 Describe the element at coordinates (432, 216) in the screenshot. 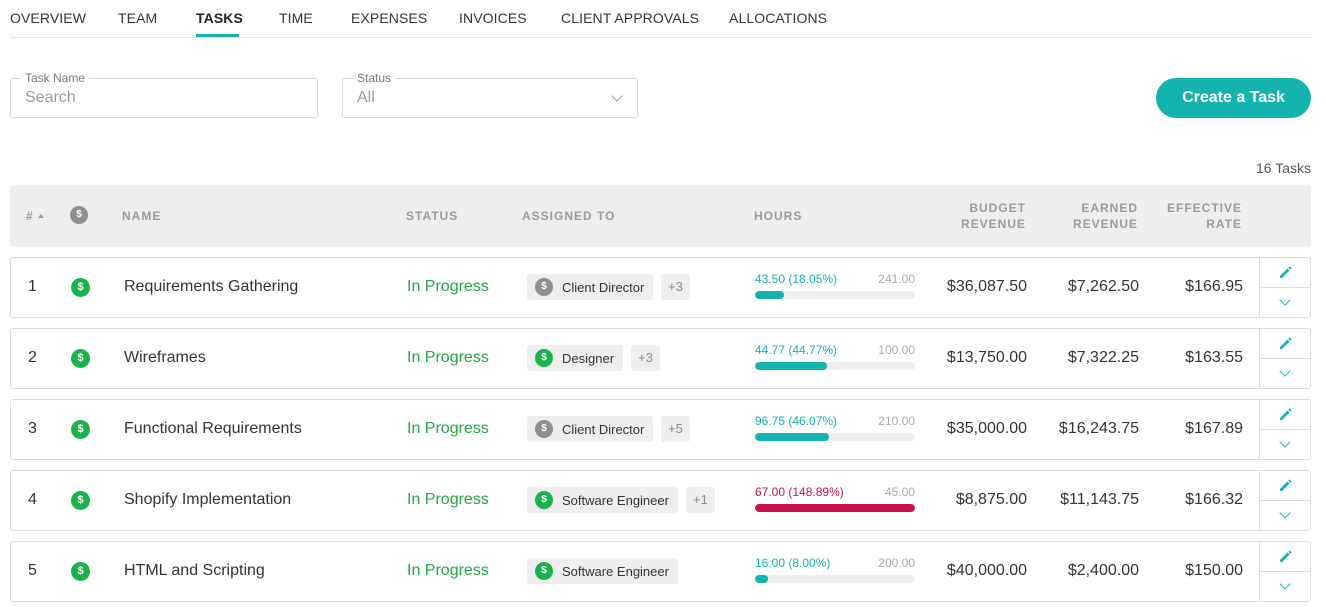

I see `column-status-header: STATUS` at that location.